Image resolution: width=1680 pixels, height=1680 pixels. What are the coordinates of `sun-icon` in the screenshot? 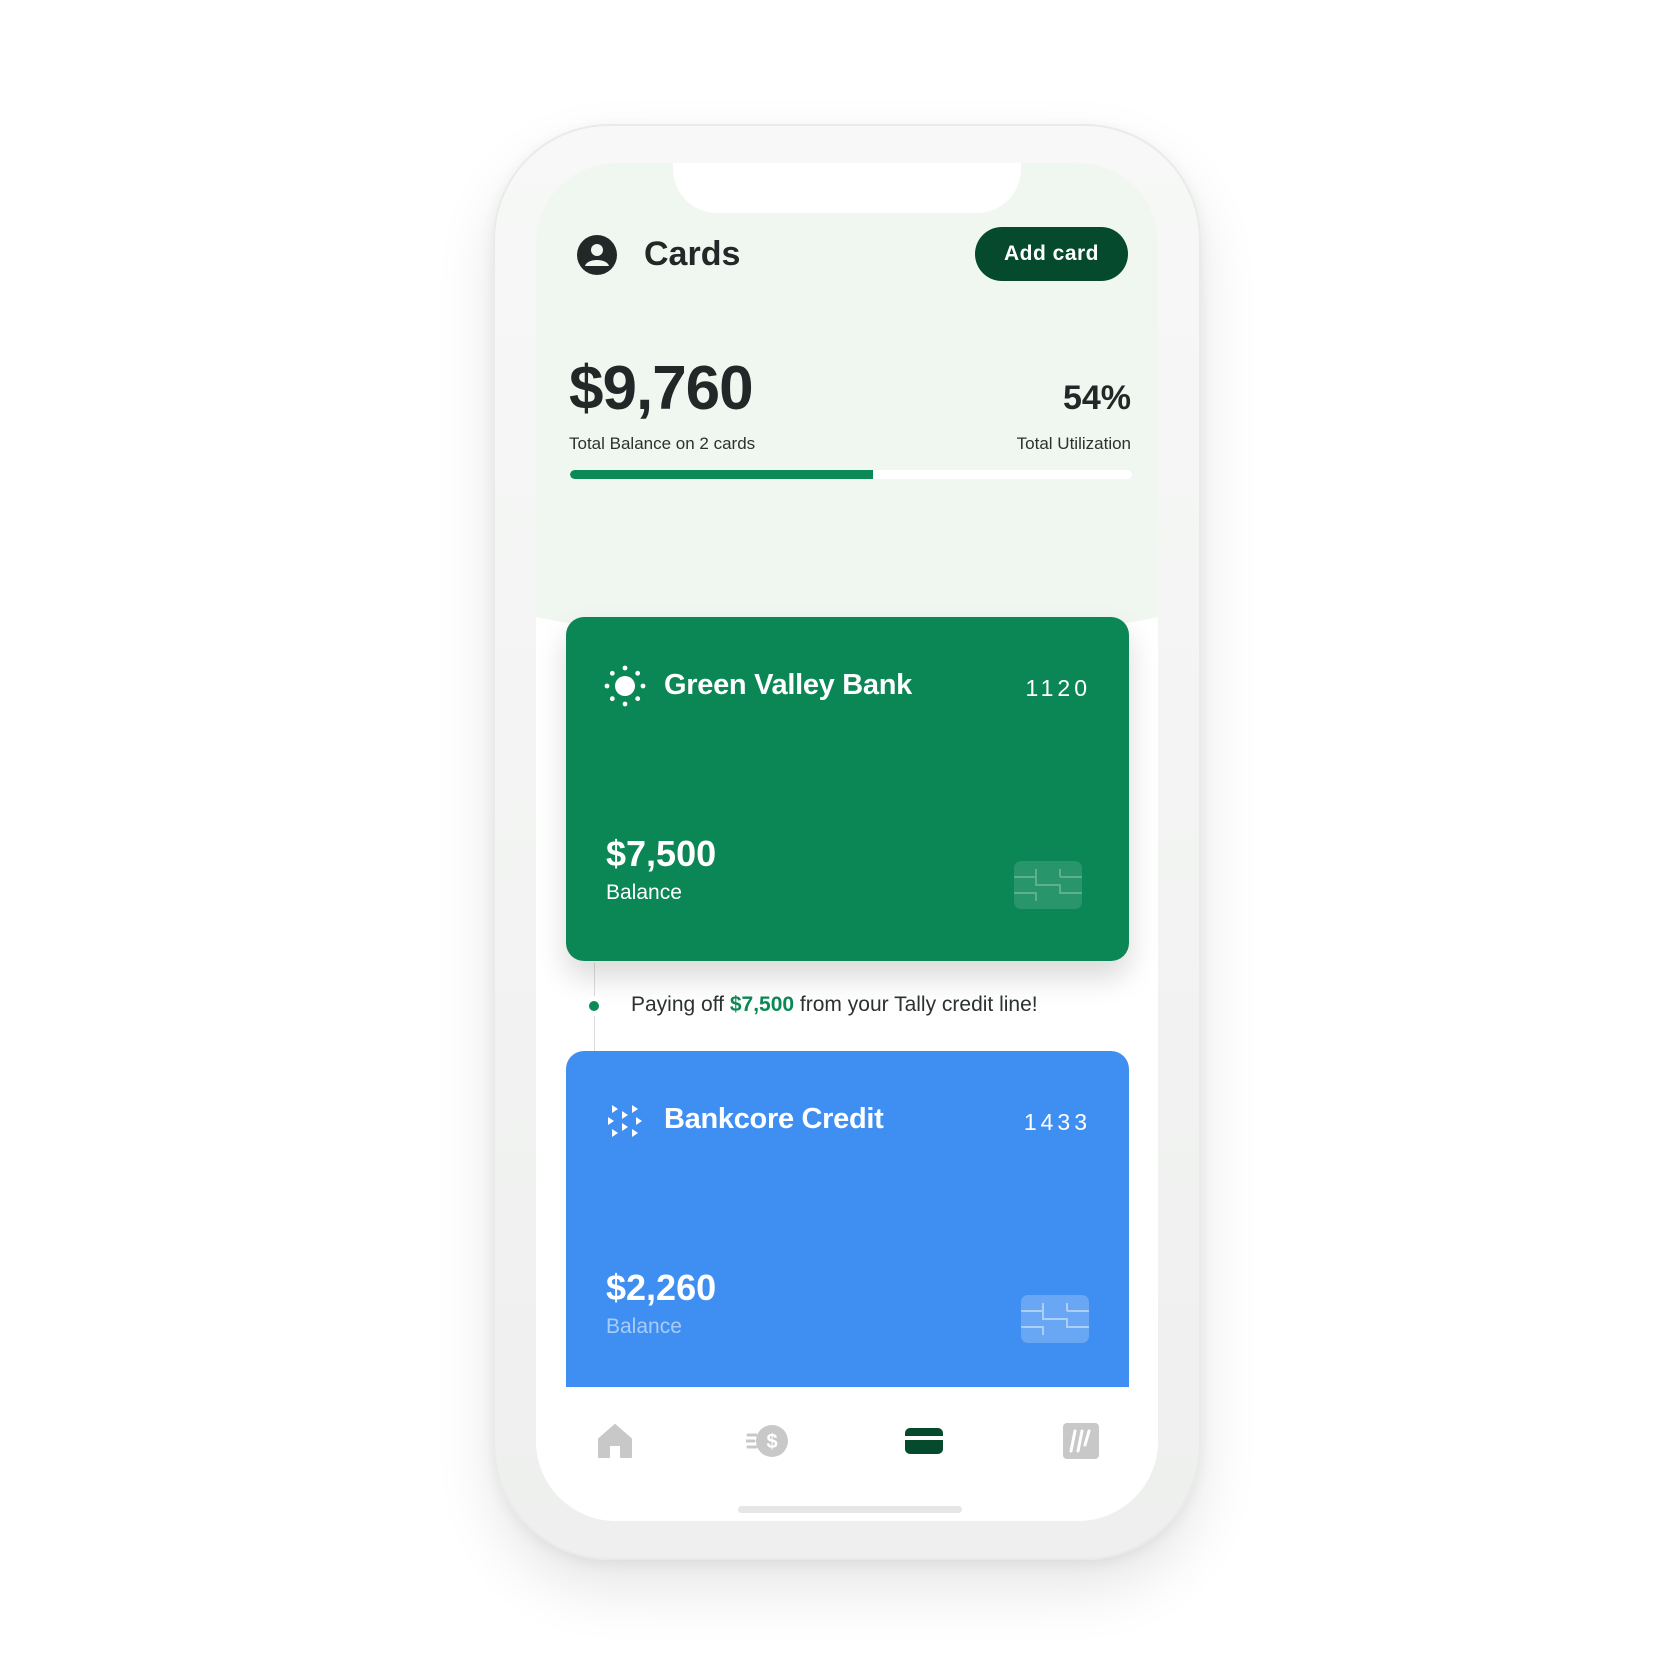 It's located at (625, 686).